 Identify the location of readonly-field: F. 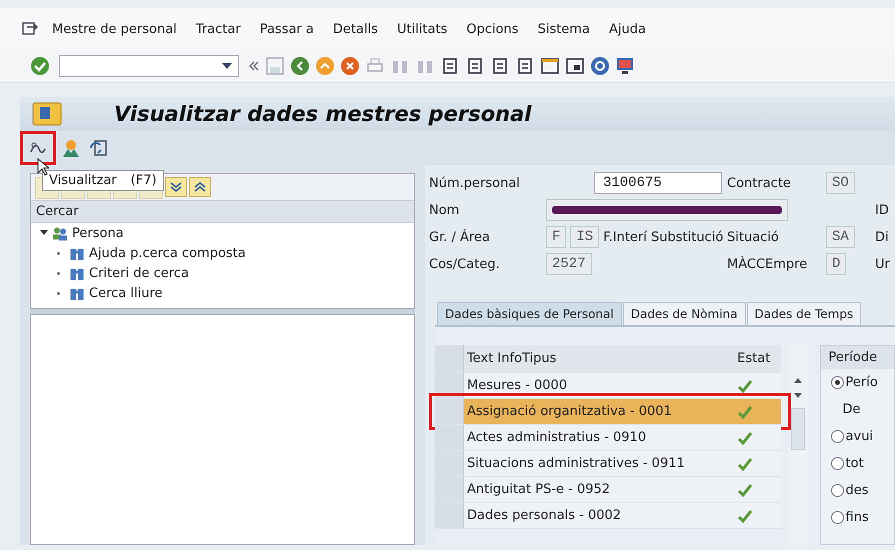
(556, 237).